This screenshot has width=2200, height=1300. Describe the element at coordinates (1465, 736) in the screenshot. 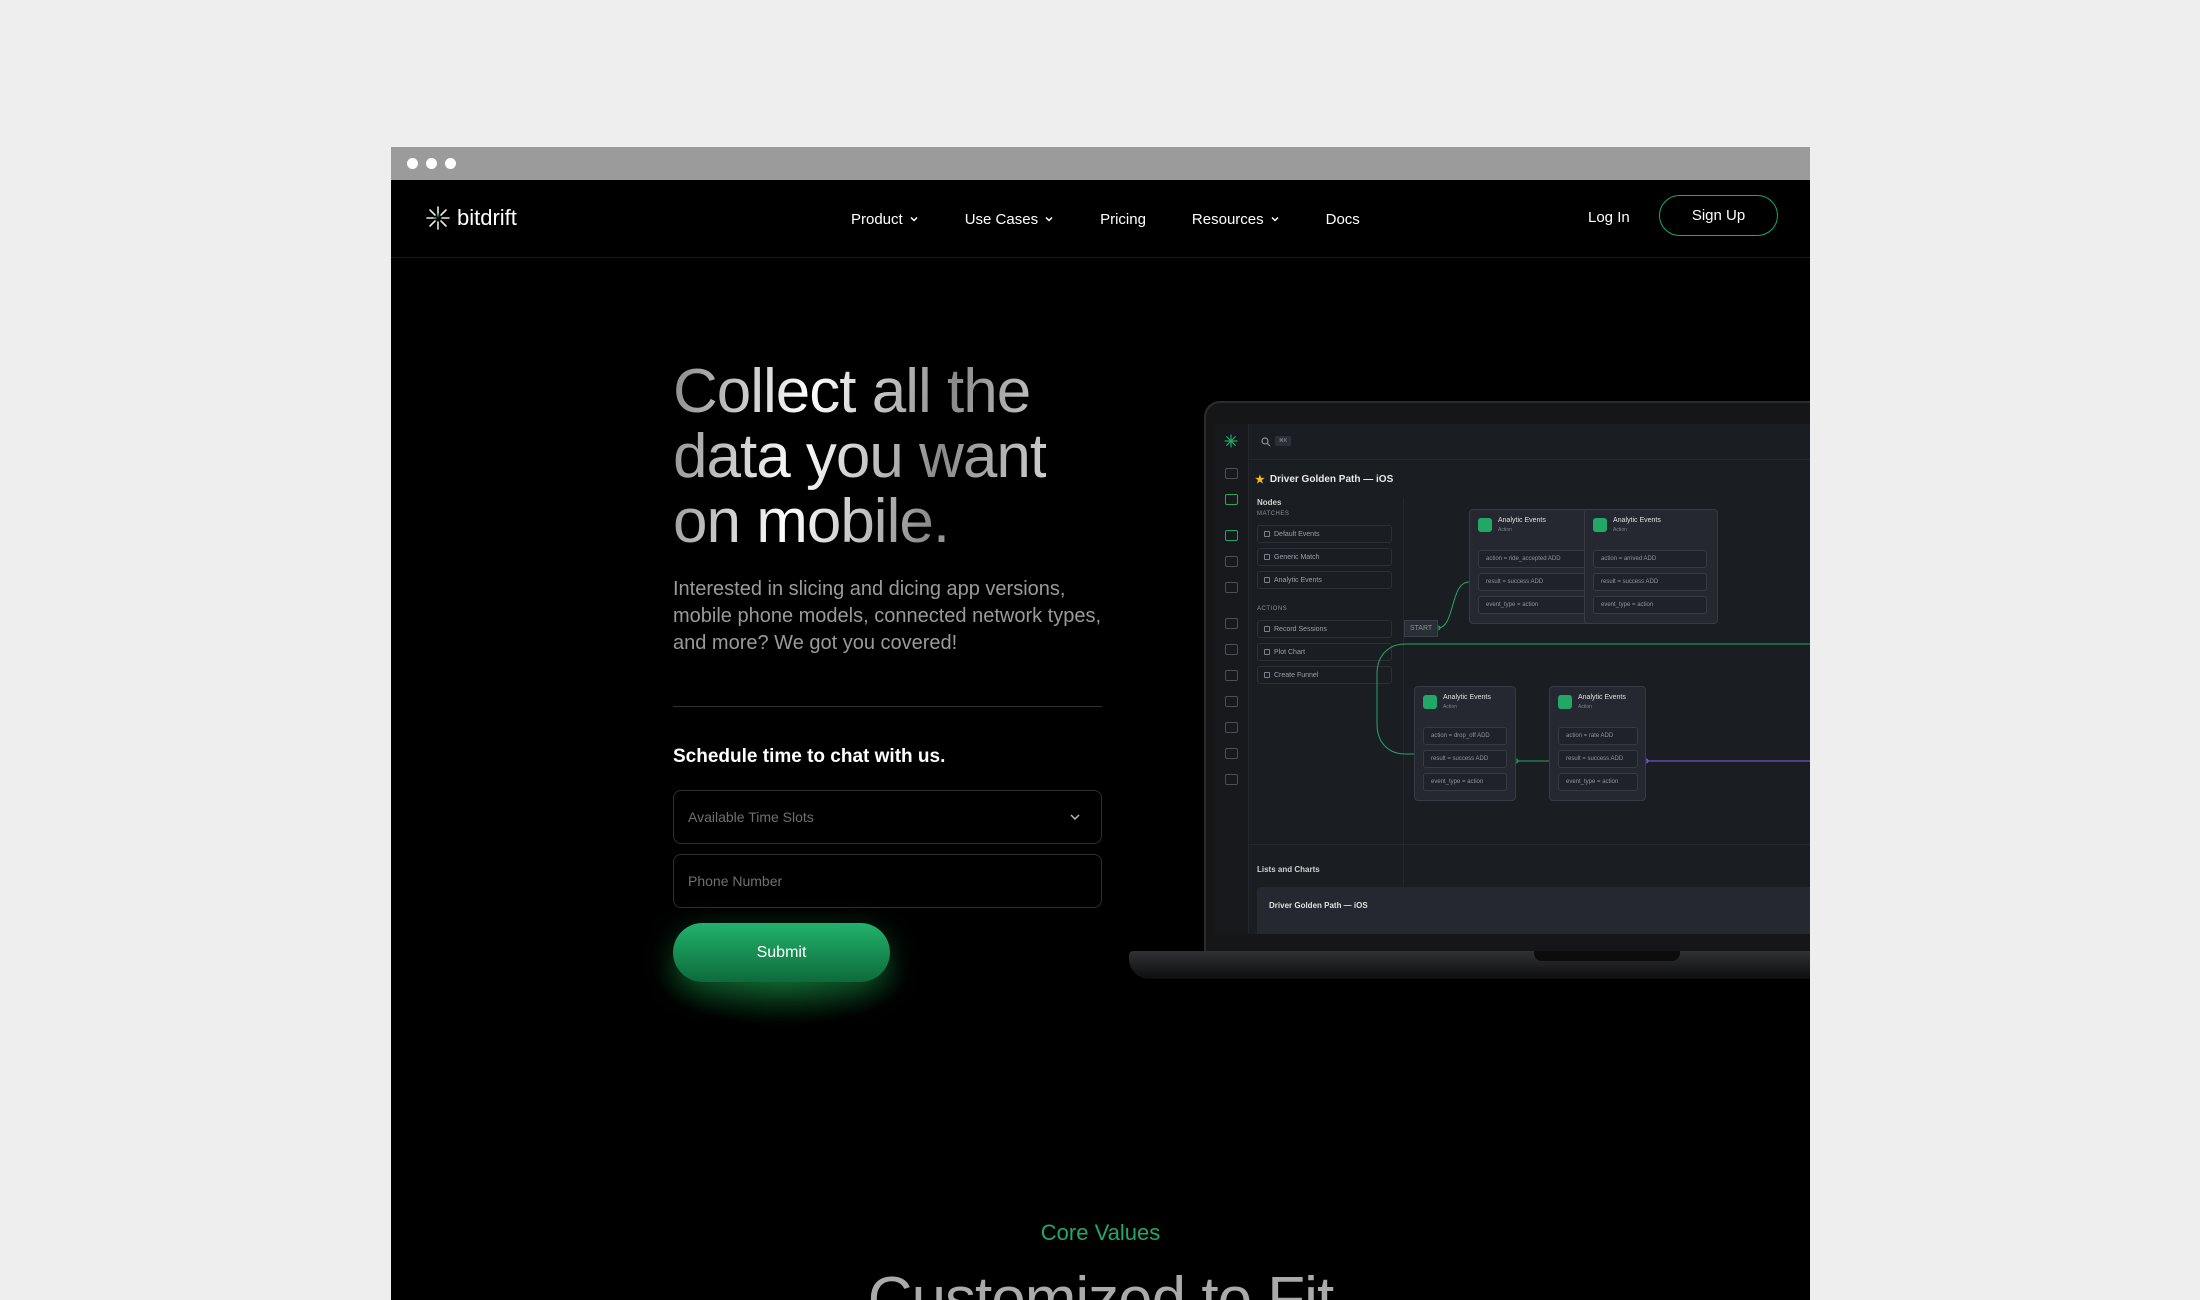

I see `card-condition: action = drop_off ADD` at that location.